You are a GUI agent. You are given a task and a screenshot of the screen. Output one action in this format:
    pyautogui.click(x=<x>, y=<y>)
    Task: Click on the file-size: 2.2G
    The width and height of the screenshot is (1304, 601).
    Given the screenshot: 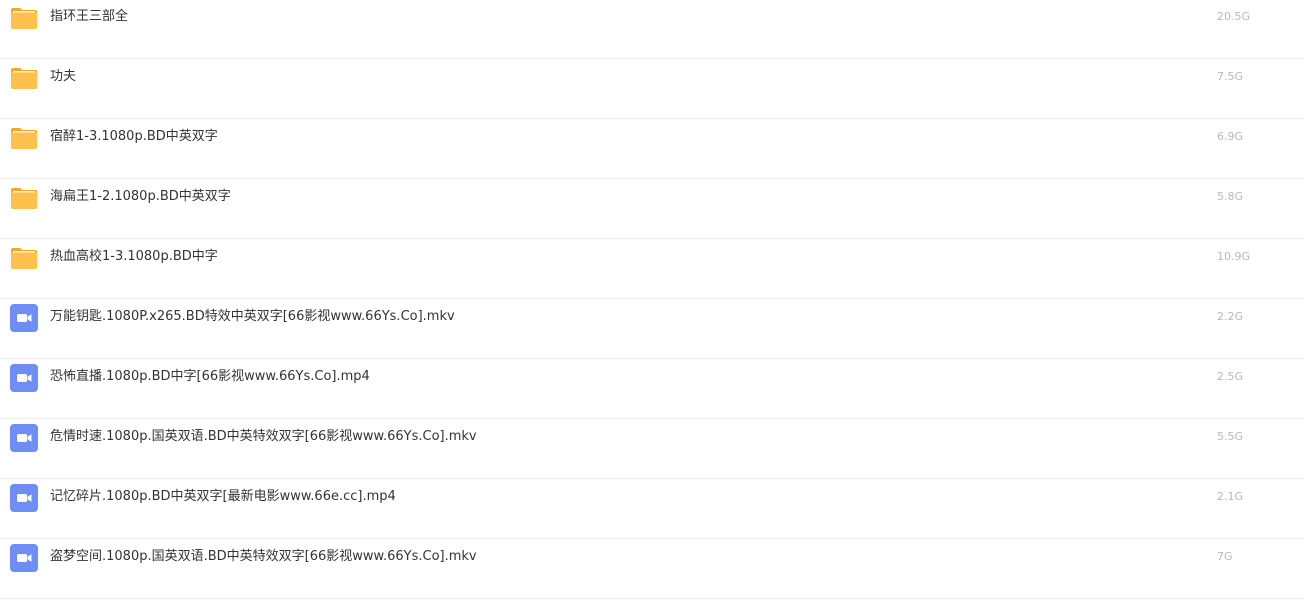 What is the action you would take?
    pyautogui.click(x=1230, y=316)
    